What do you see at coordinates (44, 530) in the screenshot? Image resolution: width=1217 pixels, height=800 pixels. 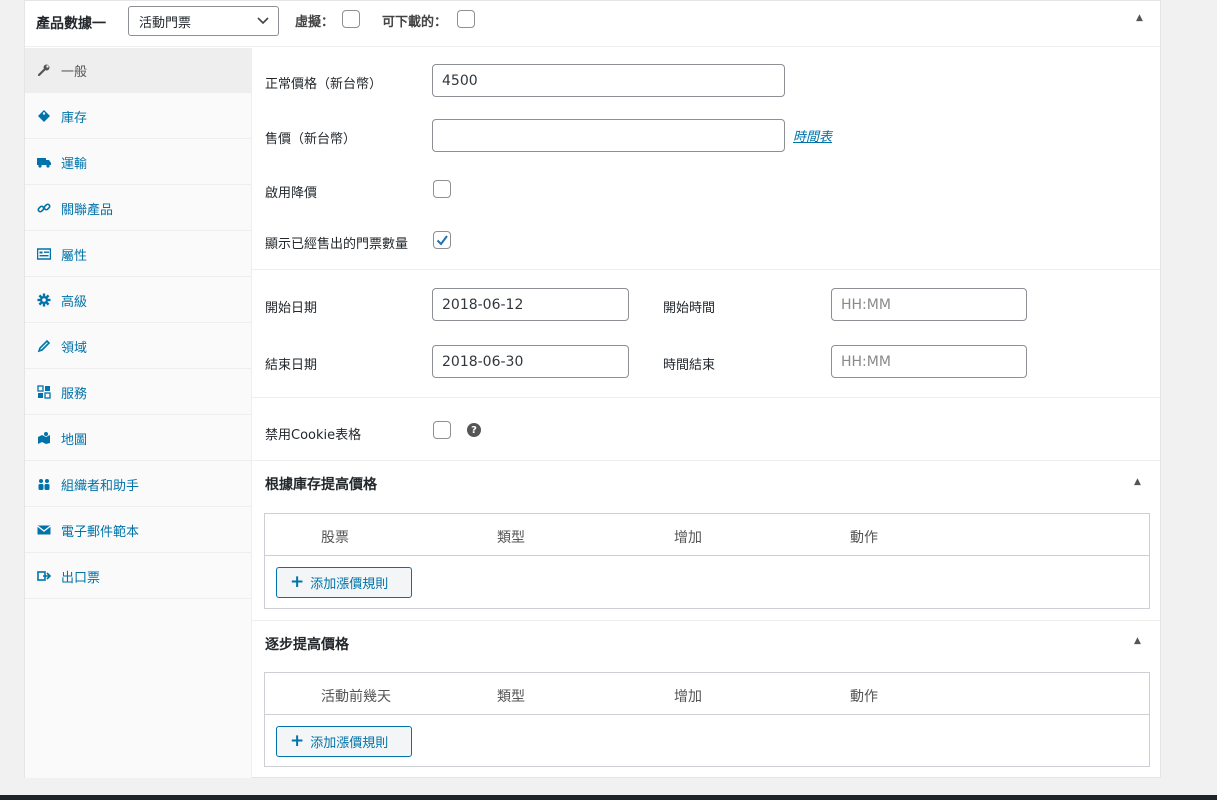 I see `envelope-icon` at bounding box center [44, 530].